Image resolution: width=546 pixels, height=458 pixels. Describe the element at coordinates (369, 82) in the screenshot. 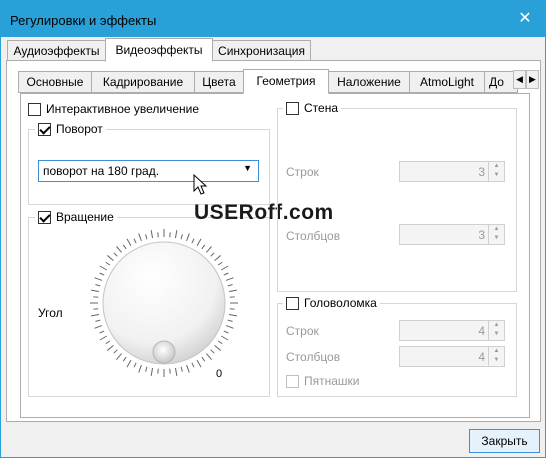

I see `tab-overlay: Наложение` at that location.